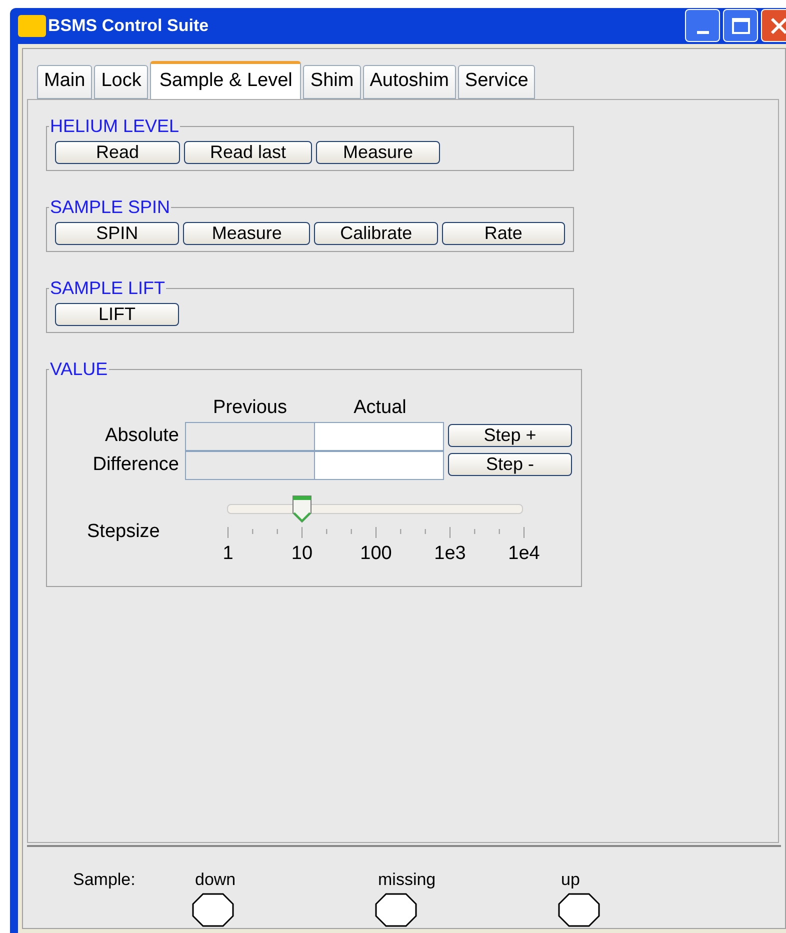 This screenshot has height=933, width=786. Describe the element at coordinates (702, 25) in the screenshot. I see `minimize-button` at that location.